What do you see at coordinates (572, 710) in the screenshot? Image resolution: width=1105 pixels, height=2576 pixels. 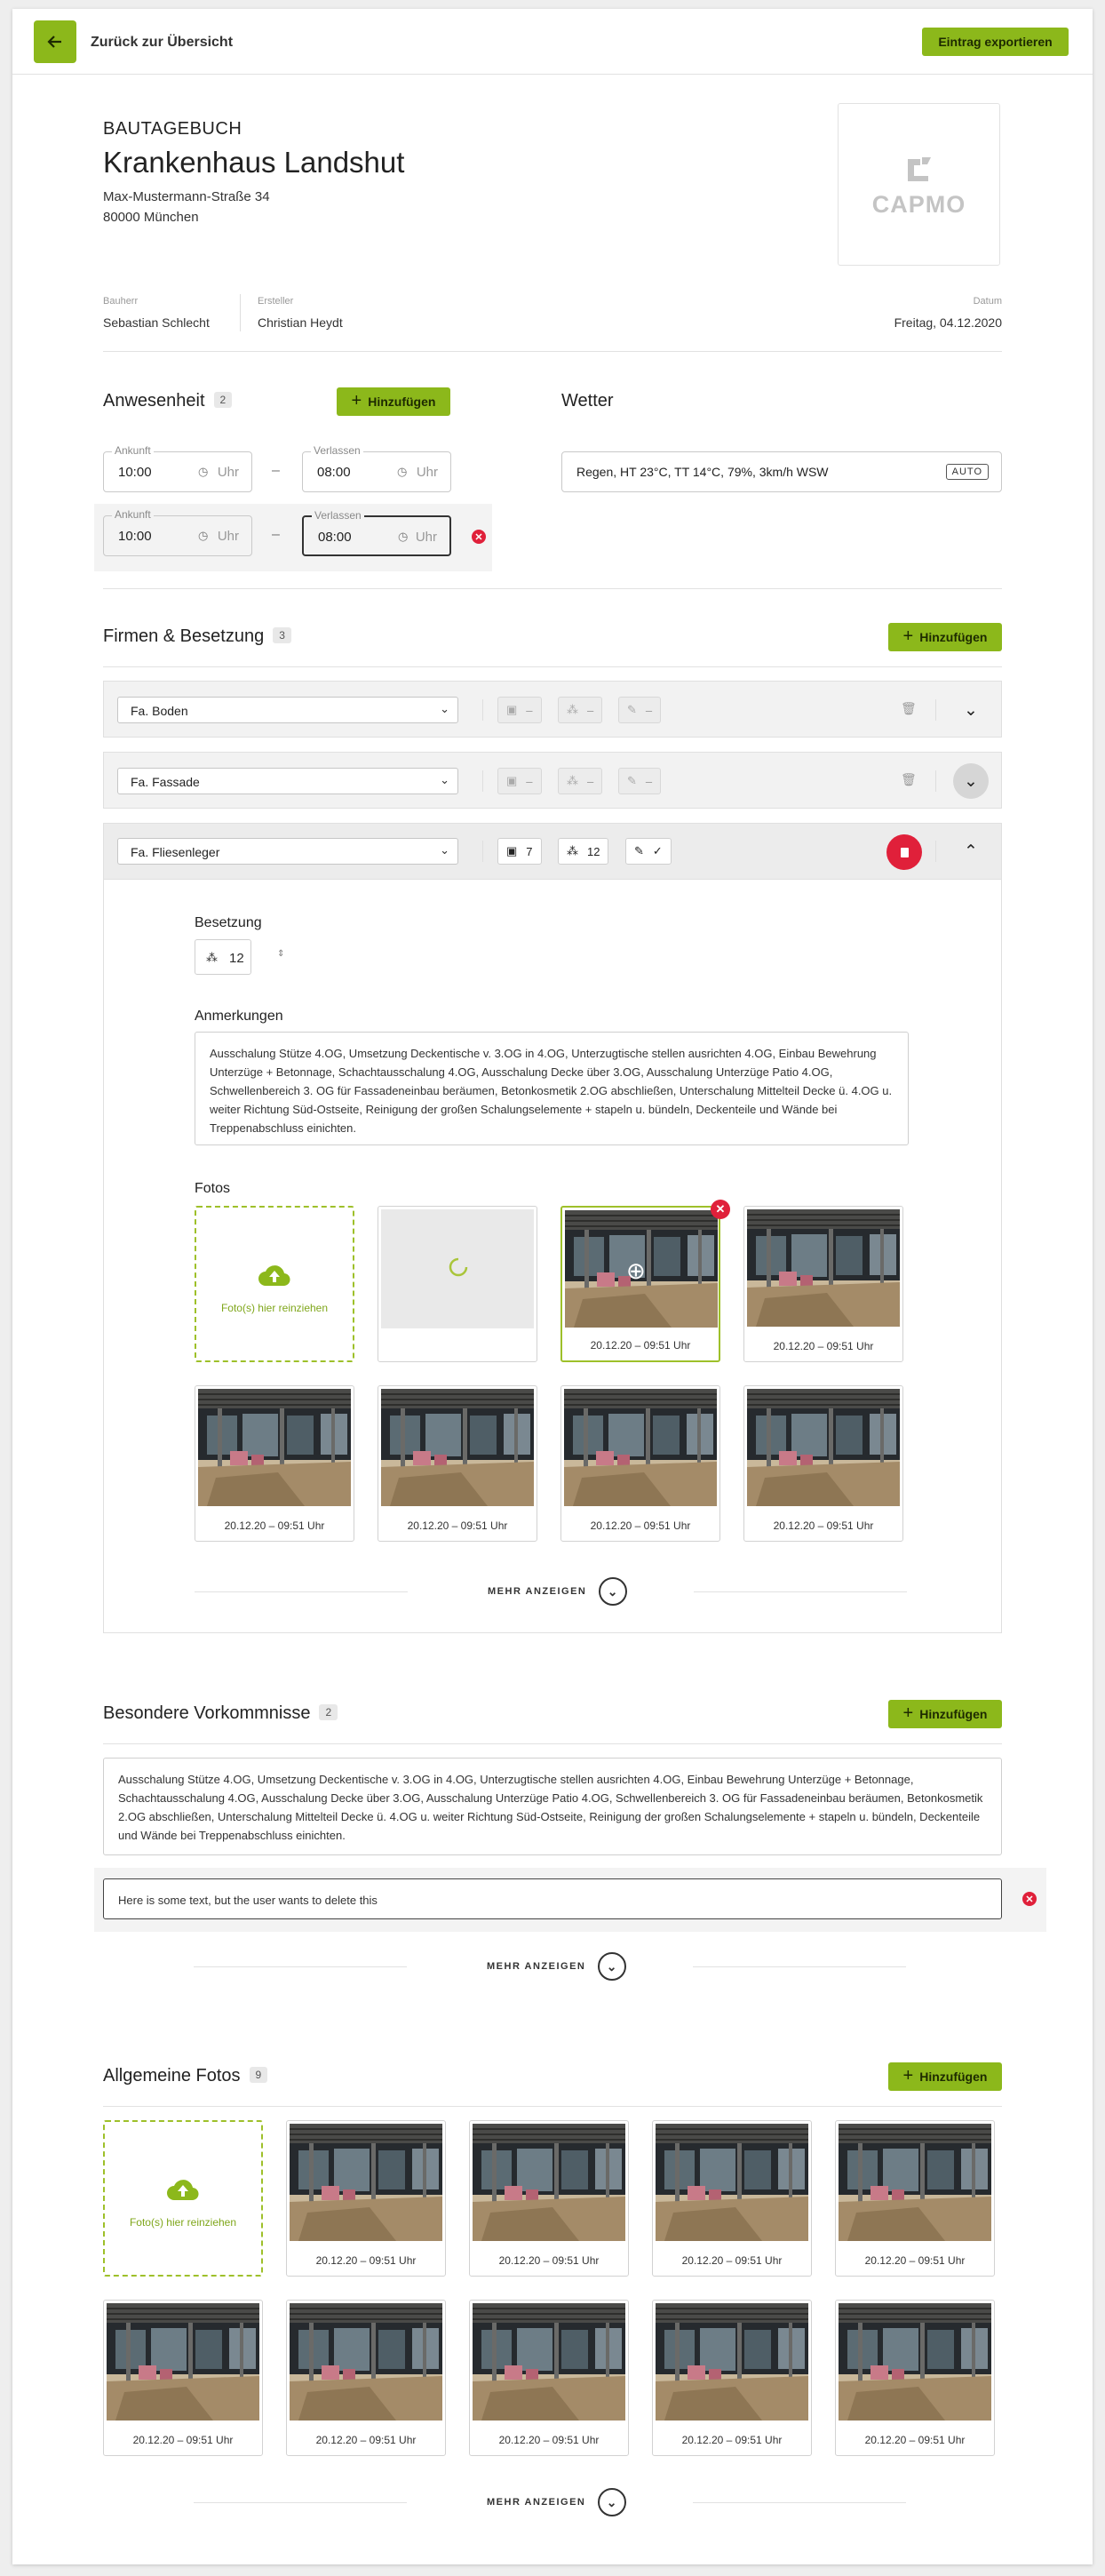 I see `people-icon: ⁂` at bounding box center [572, 710].